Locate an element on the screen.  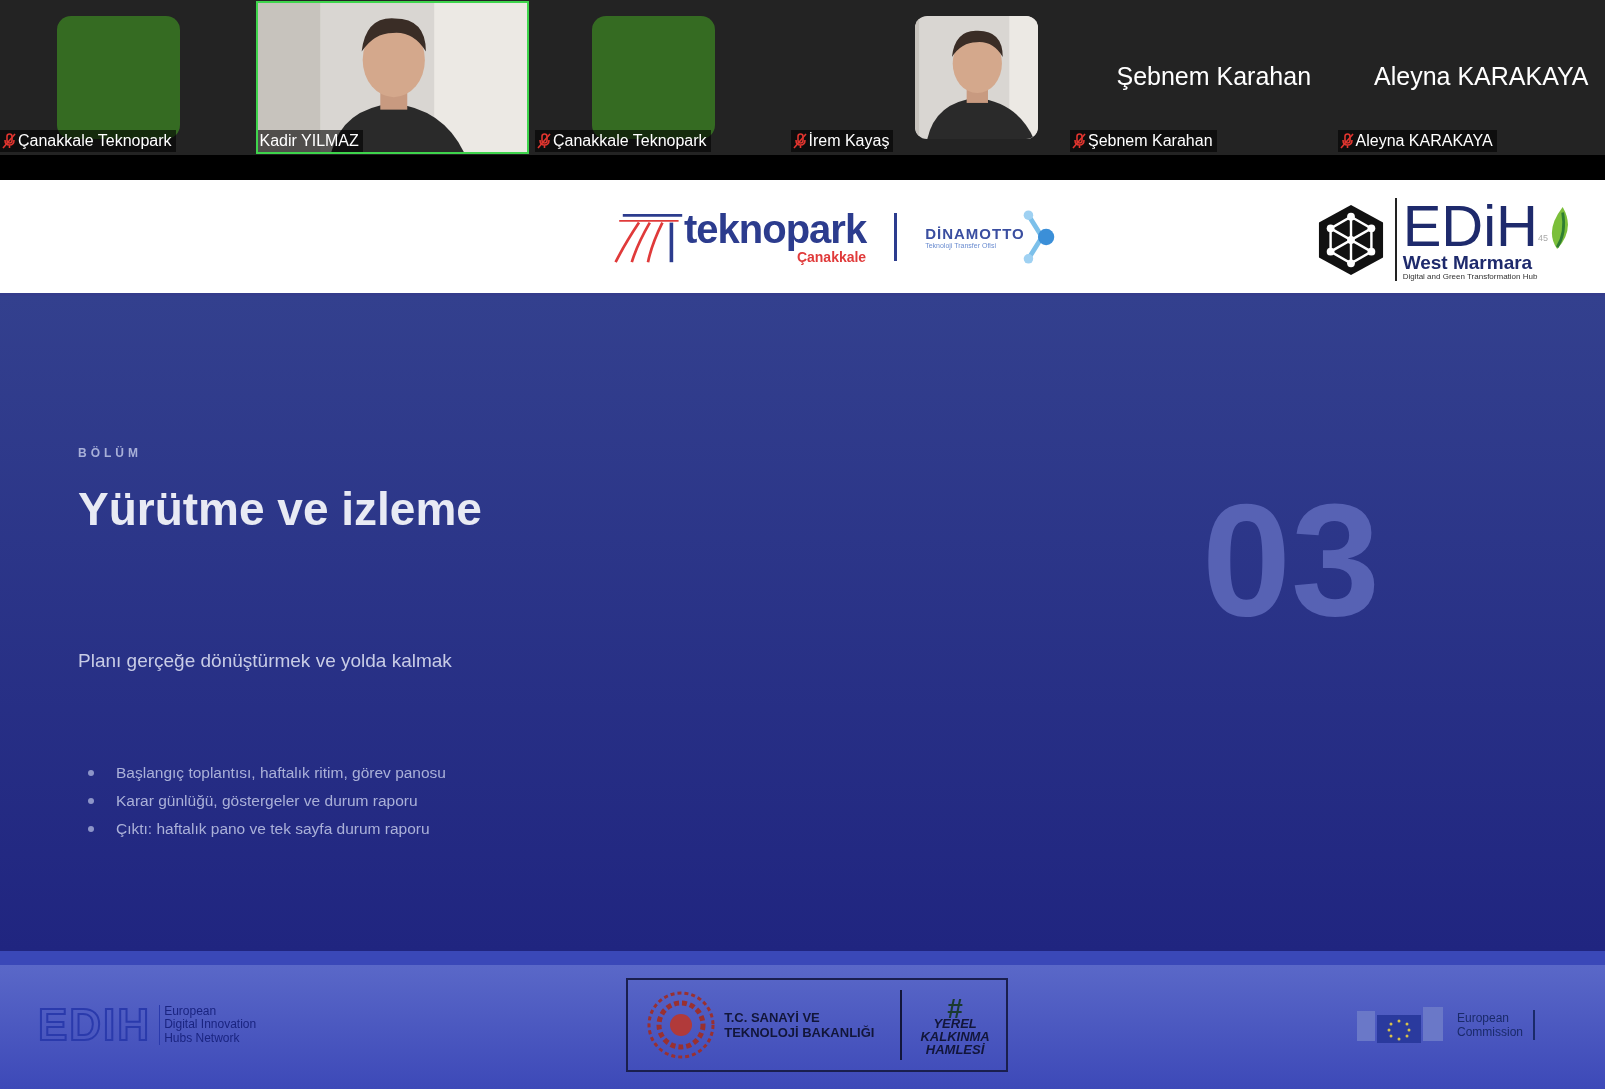
logo-text: Commission is located at coordinates (1490, 1032).